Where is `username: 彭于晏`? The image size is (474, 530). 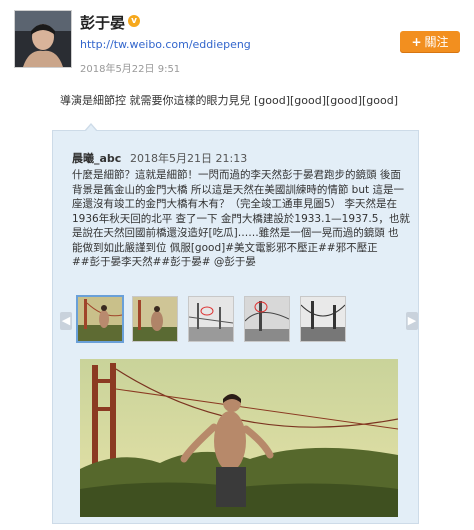
username: 彭于晏 is located at coordinates (102, 22).